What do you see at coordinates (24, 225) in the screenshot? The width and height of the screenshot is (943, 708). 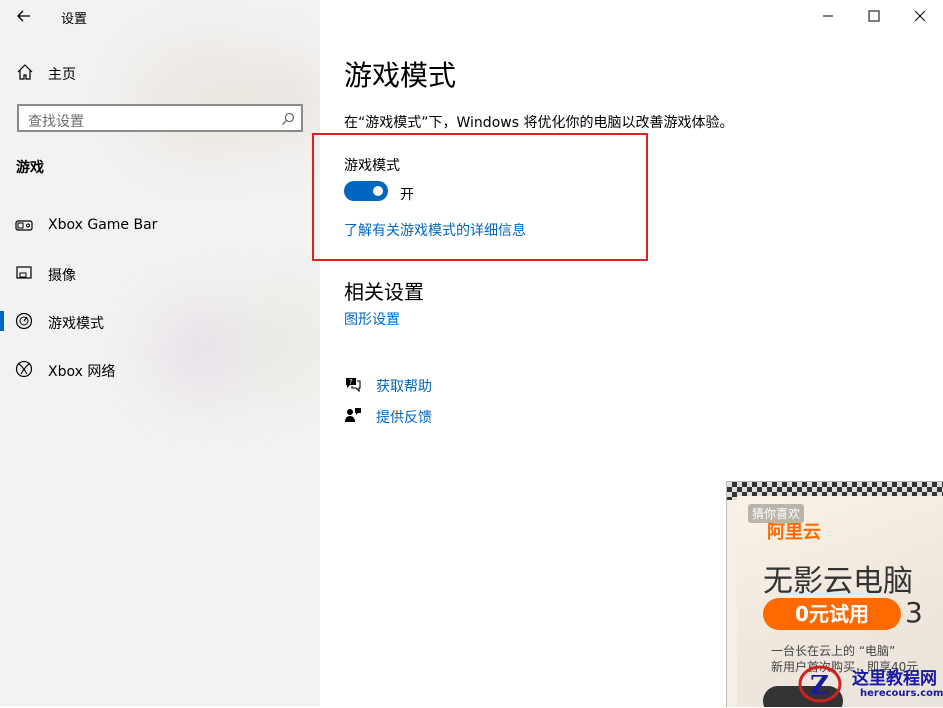 I see `game-bar-icon` at bounding box center [24, 225].